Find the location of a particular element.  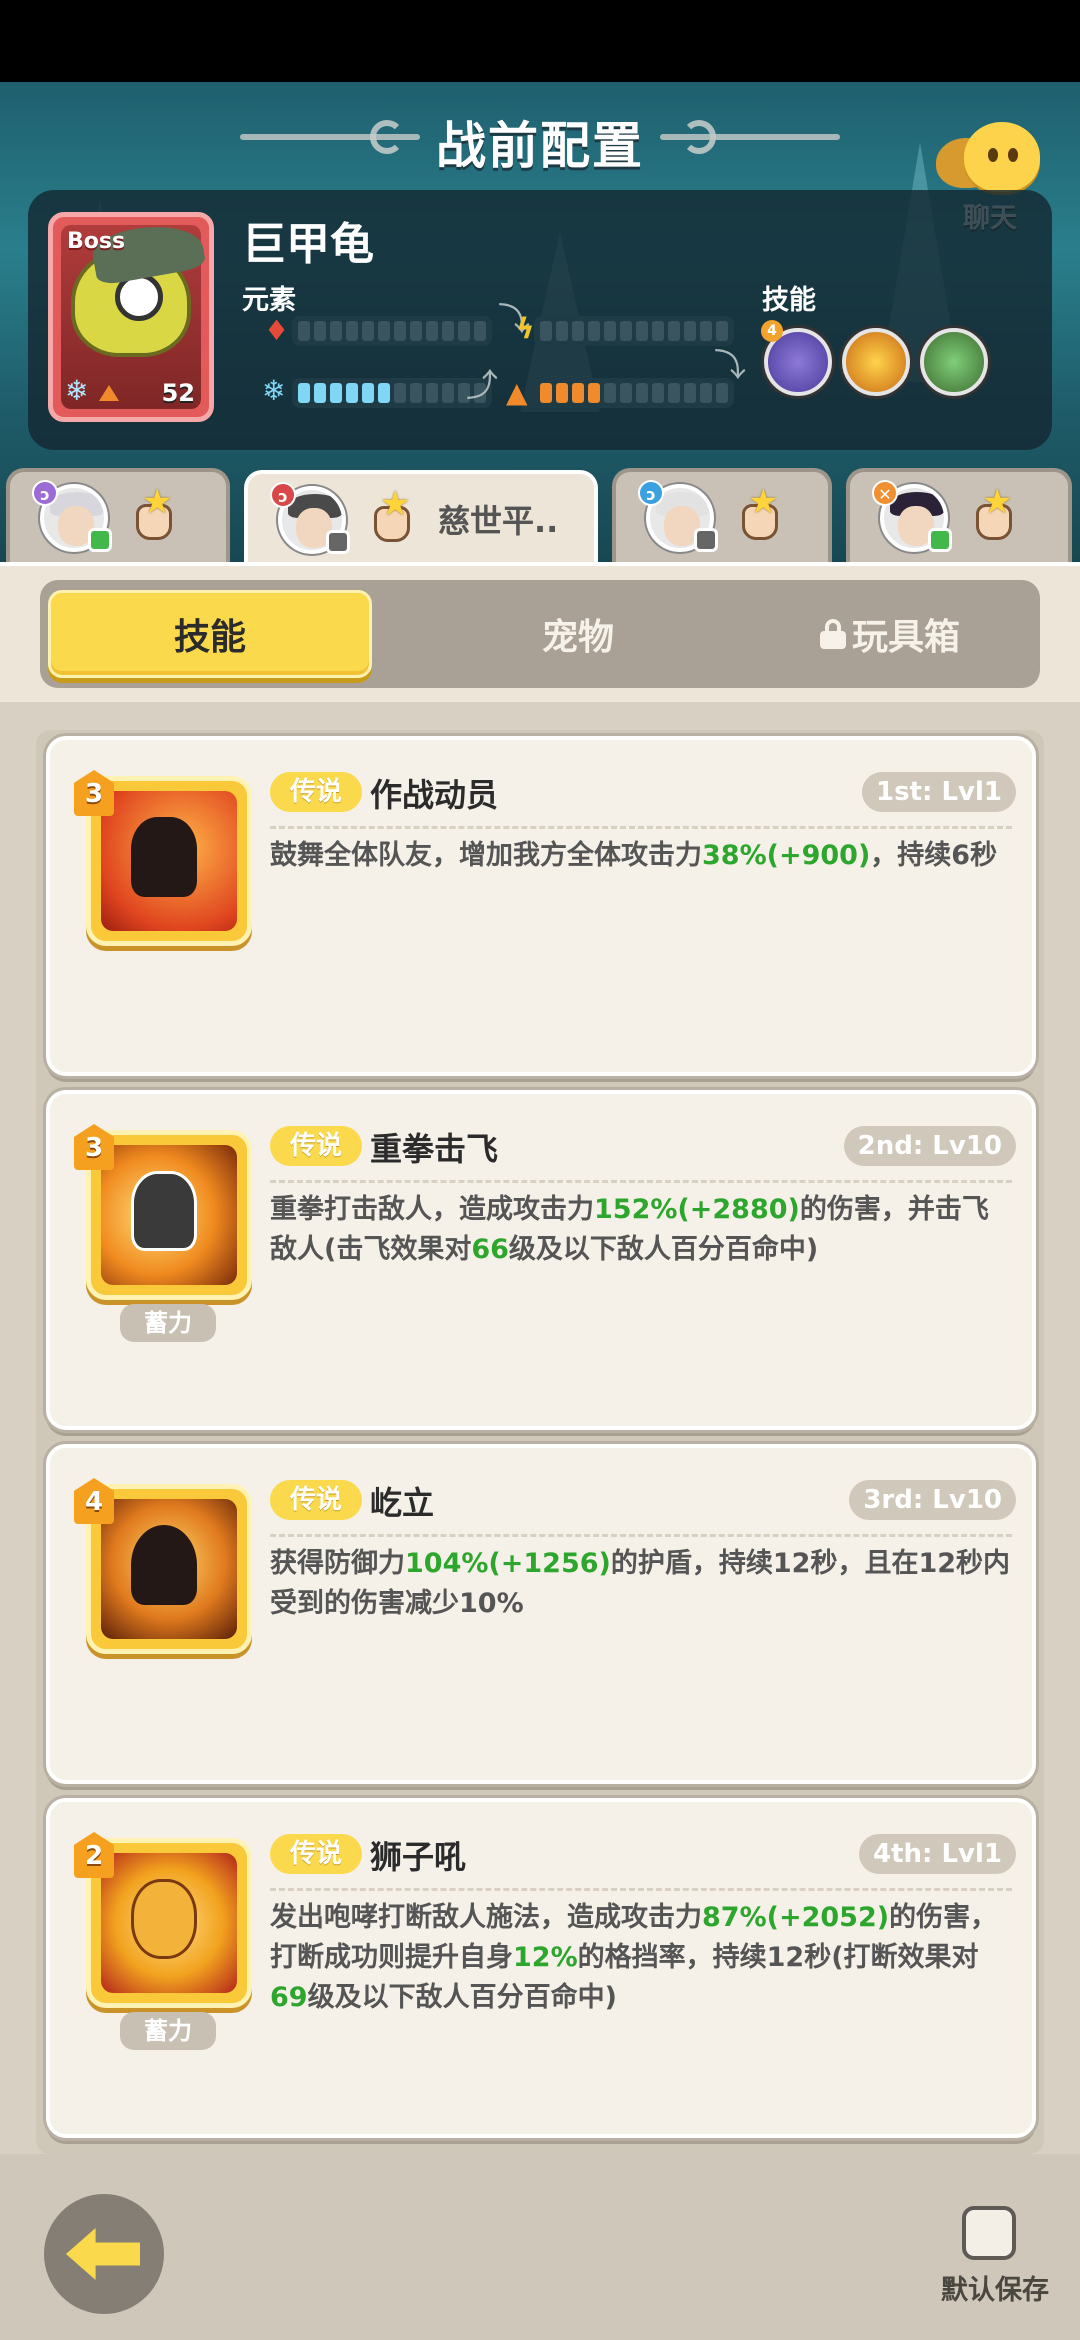

ice-icon: ❄ is located at coordinates (274, 390).